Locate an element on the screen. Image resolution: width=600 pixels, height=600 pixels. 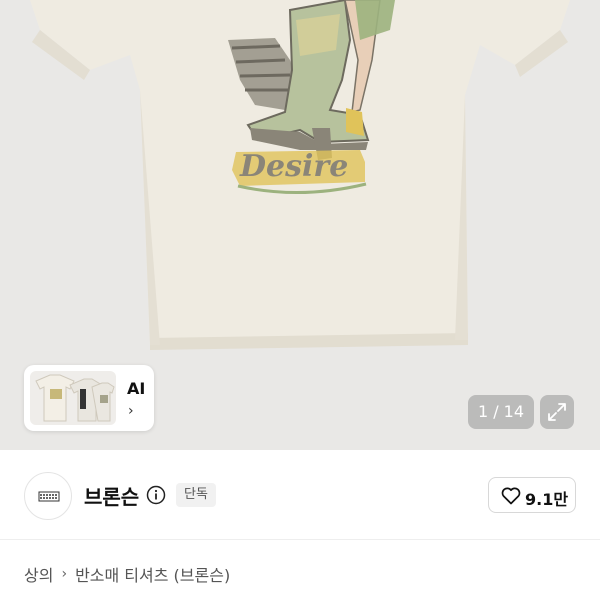
image-counter: 1 / 14 is located at coordinates (501, 412).